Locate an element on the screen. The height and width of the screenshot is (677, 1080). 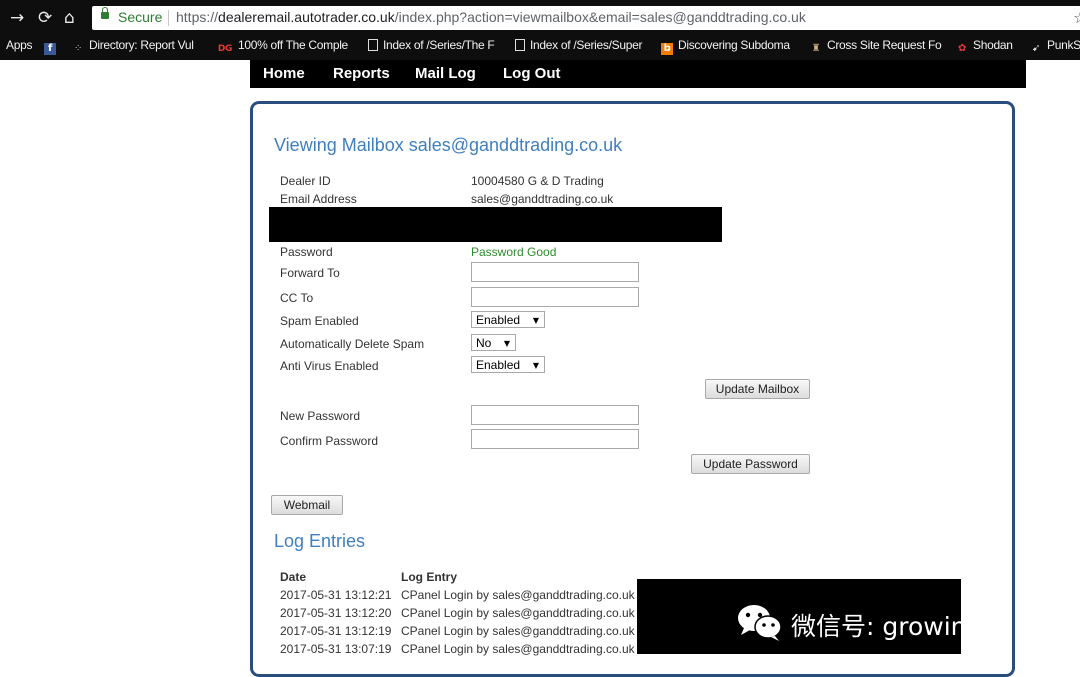
bookmark-index-series-the: Index of /Series/The F is located at coordinates (434, 45).